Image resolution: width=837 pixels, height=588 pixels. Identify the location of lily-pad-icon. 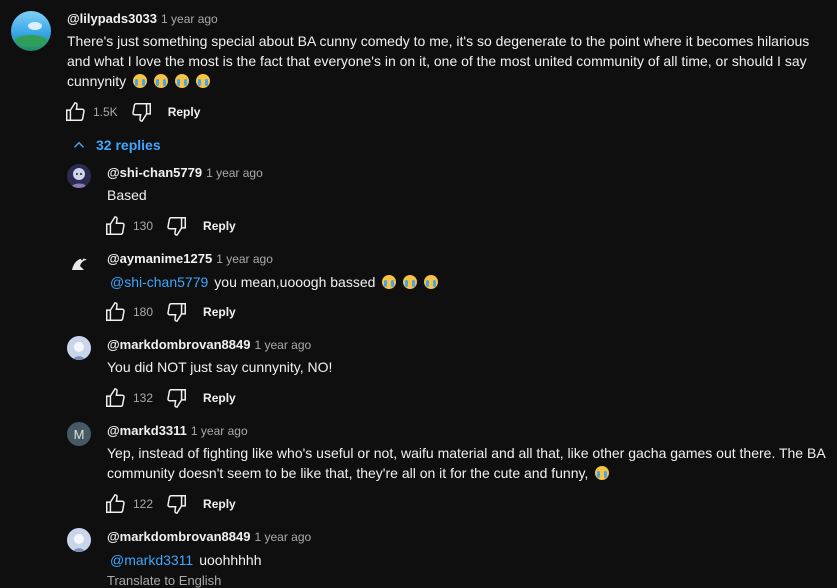
(31, 34).